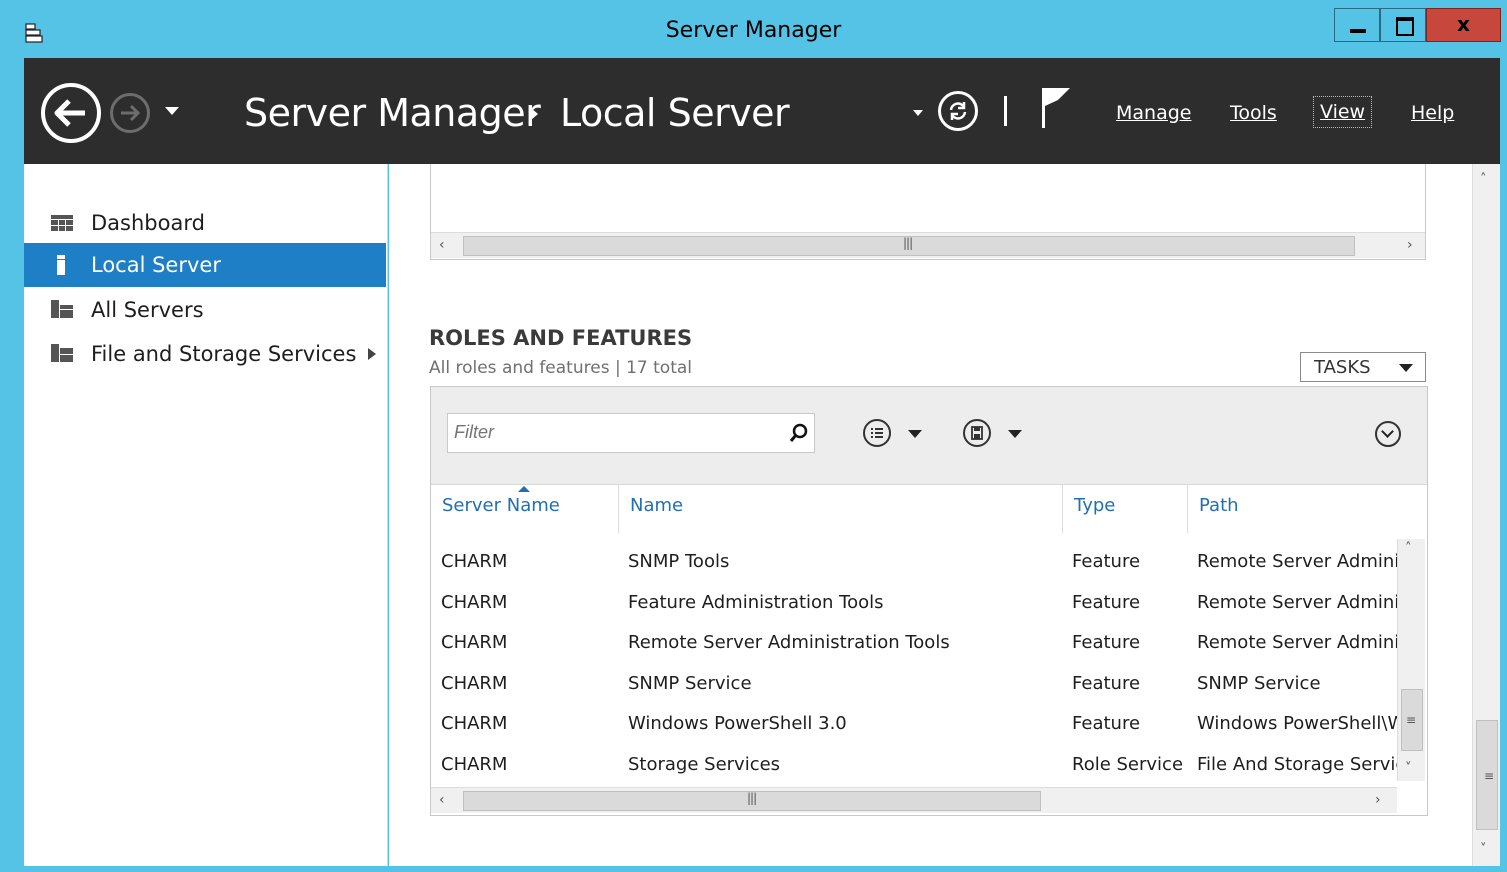 The image size is (1507, 872). I want to click on sidebar-item-dashboard: Dashboard, so click(205, 223).